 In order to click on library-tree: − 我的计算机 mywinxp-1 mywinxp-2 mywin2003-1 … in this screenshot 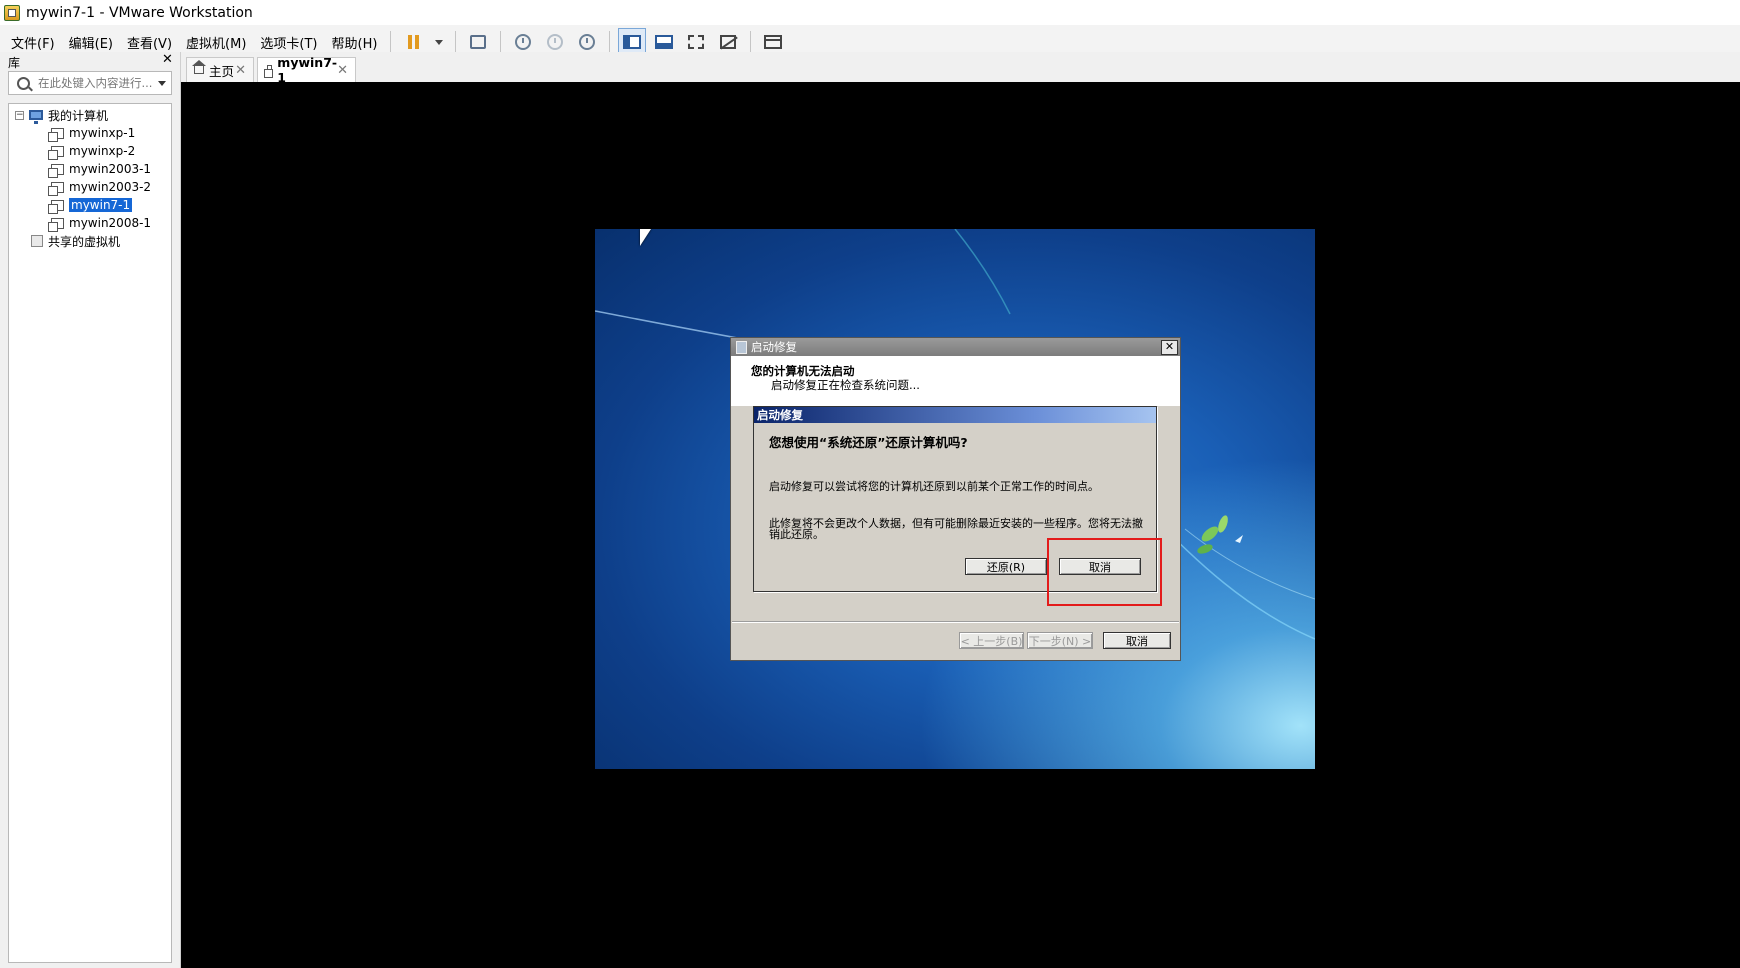, I will do `click(90, 533)`.